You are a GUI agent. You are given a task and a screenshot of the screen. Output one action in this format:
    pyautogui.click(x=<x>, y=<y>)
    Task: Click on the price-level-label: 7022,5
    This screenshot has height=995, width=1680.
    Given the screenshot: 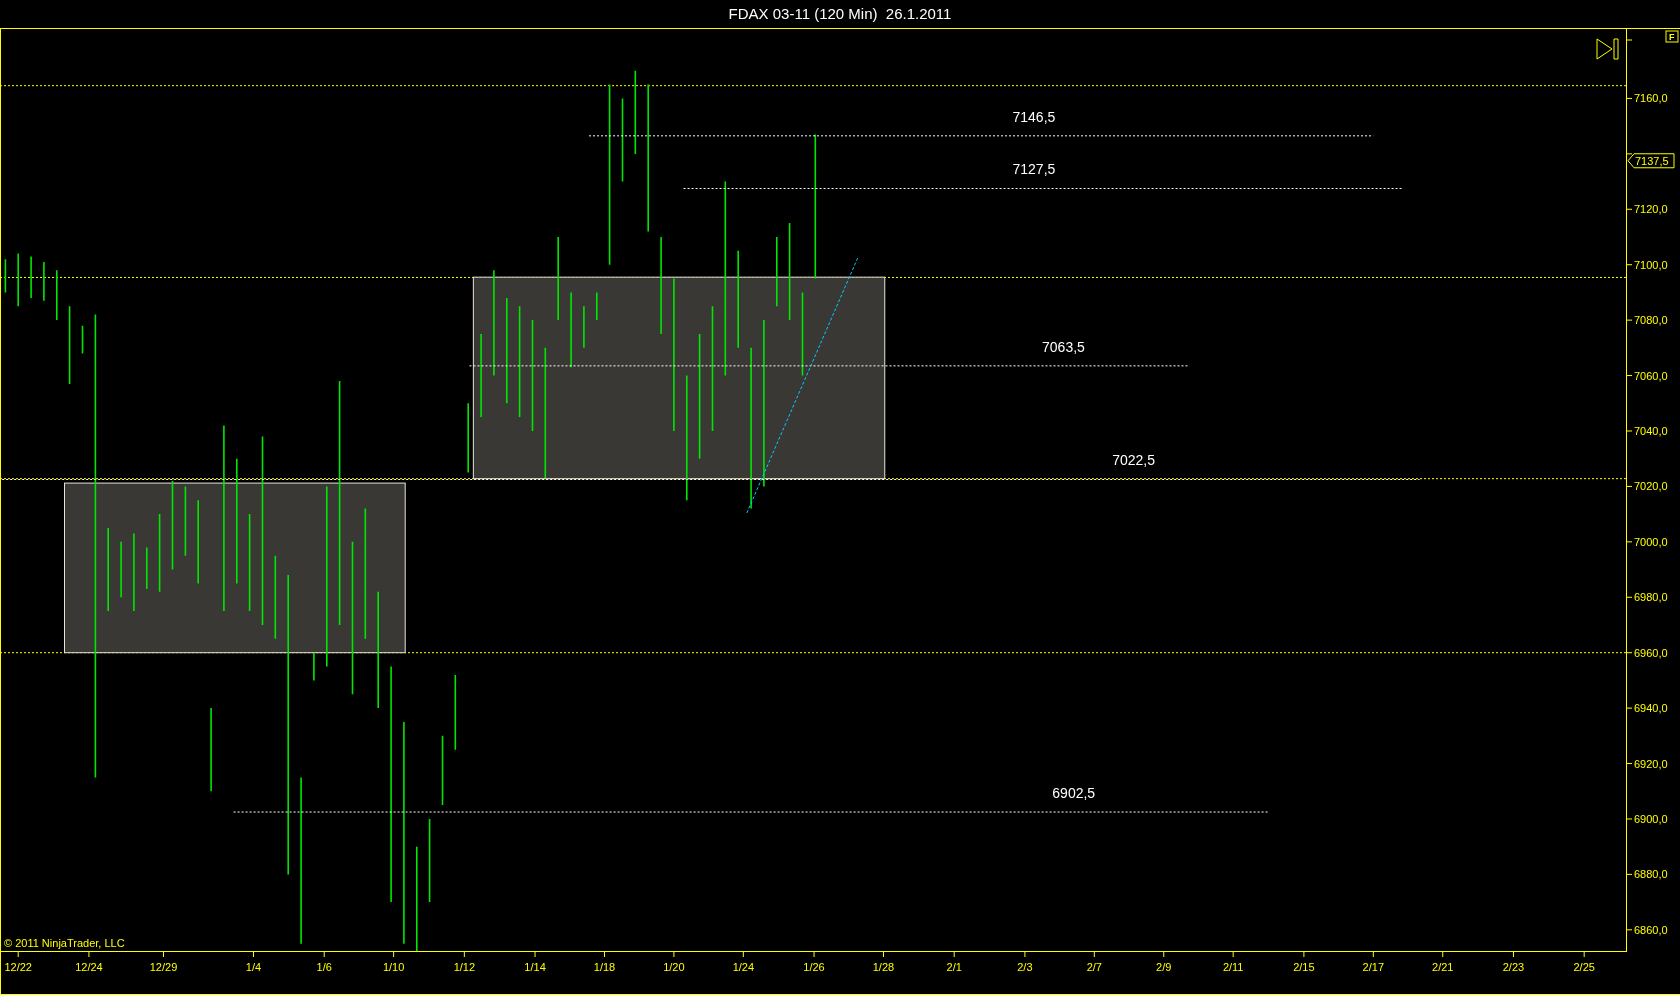 What is the action you would take?
    pyautogui.click(x=1133, y=460)
    